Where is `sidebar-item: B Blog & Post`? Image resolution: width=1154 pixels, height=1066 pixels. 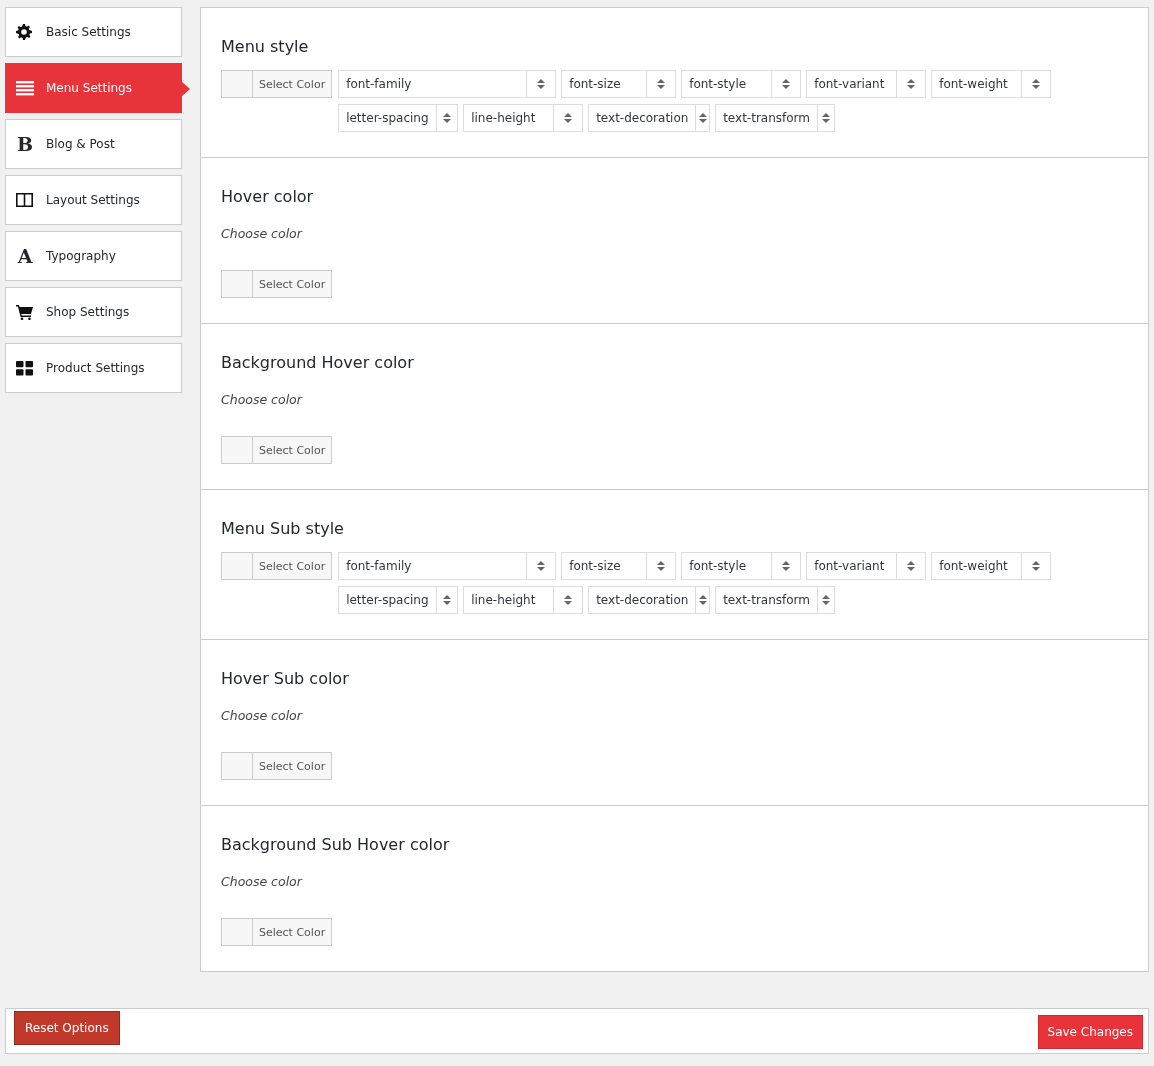
sidebar-item: B Blog & Post is located at coordinates (93, 144).